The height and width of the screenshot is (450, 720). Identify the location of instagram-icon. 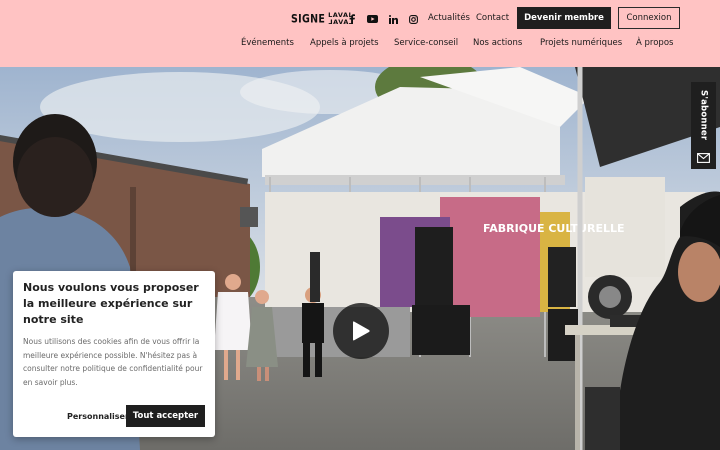
(413, 19).